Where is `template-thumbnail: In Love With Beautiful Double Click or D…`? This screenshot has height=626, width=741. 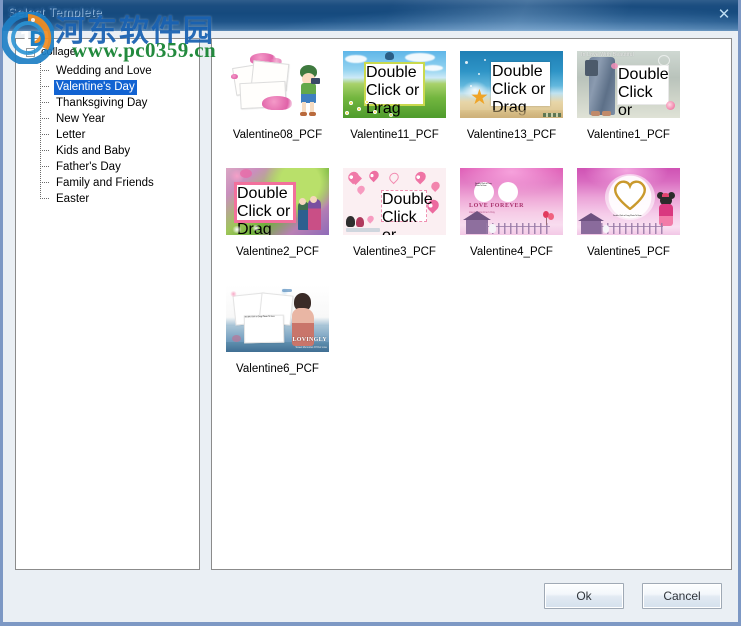 template-thumbnail: In Love With Beautiful Double Click or D… is located at coordinates (628, 84).